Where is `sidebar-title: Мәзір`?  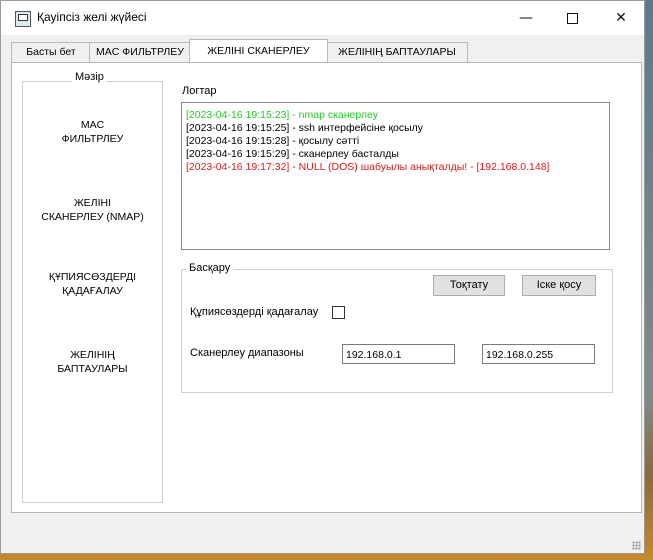 sidebar-title: Мәзір is located at coordinates (89, 77).